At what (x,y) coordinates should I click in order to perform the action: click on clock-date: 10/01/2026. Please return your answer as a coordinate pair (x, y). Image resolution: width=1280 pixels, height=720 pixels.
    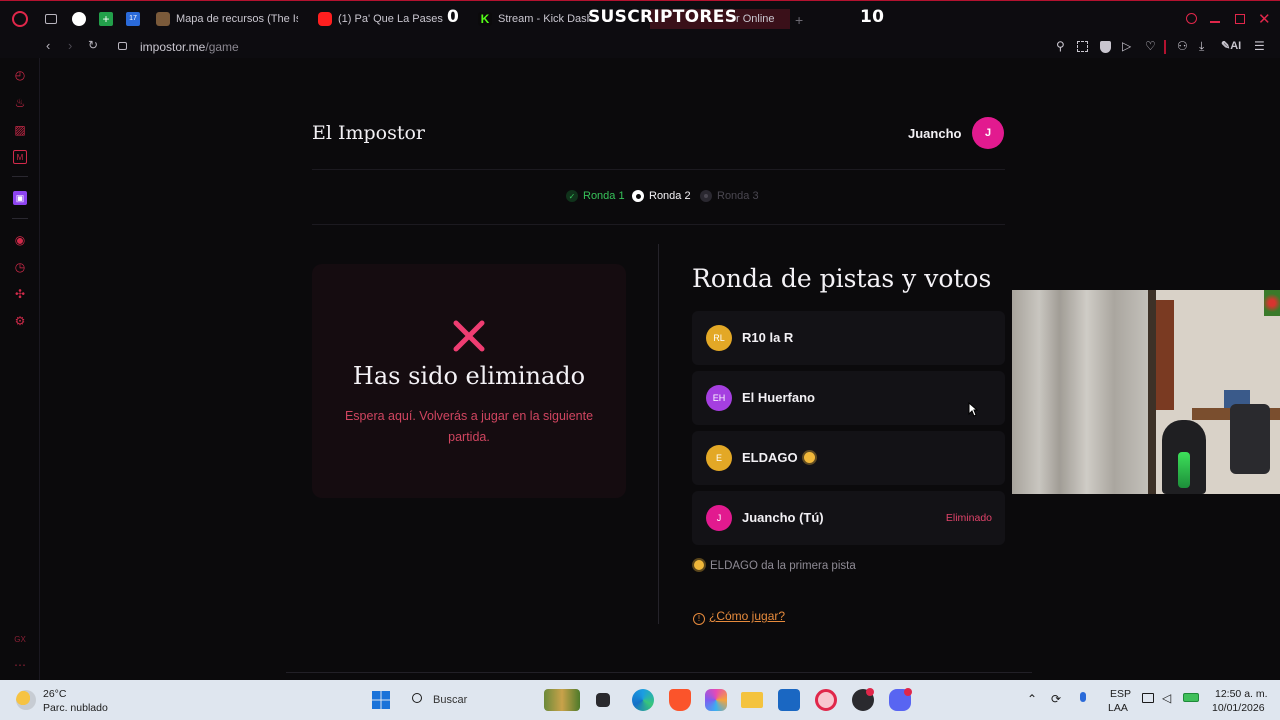
    Looking at the image, I should click on (1238, 708).